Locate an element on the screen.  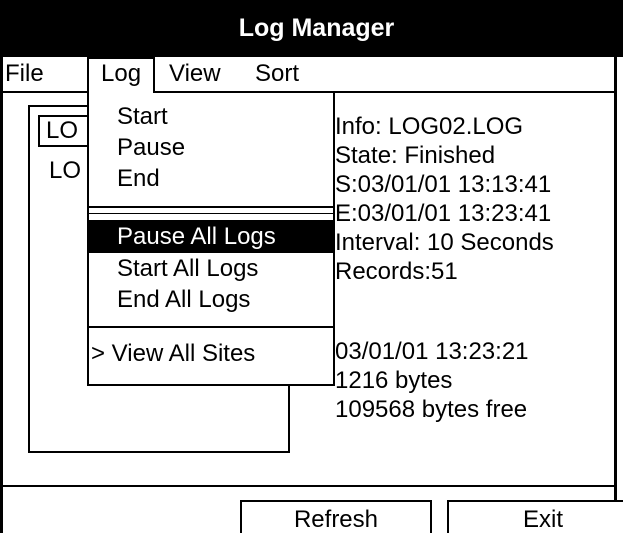
menu-item-start: Start is located at coordinates (142, 117).